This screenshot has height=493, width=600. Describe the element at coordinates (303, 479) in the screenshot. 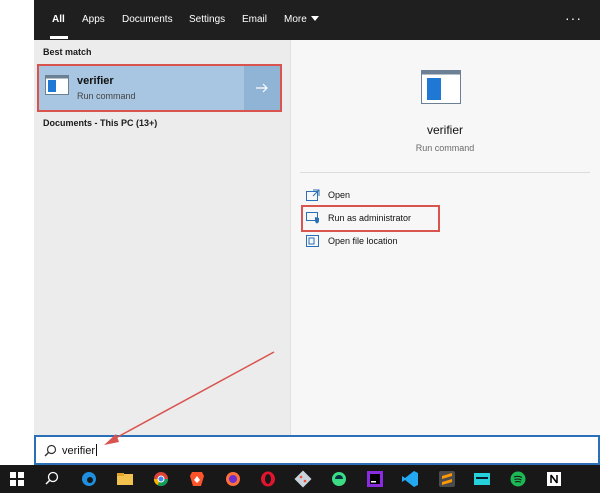

I see `git-icon` at that location.